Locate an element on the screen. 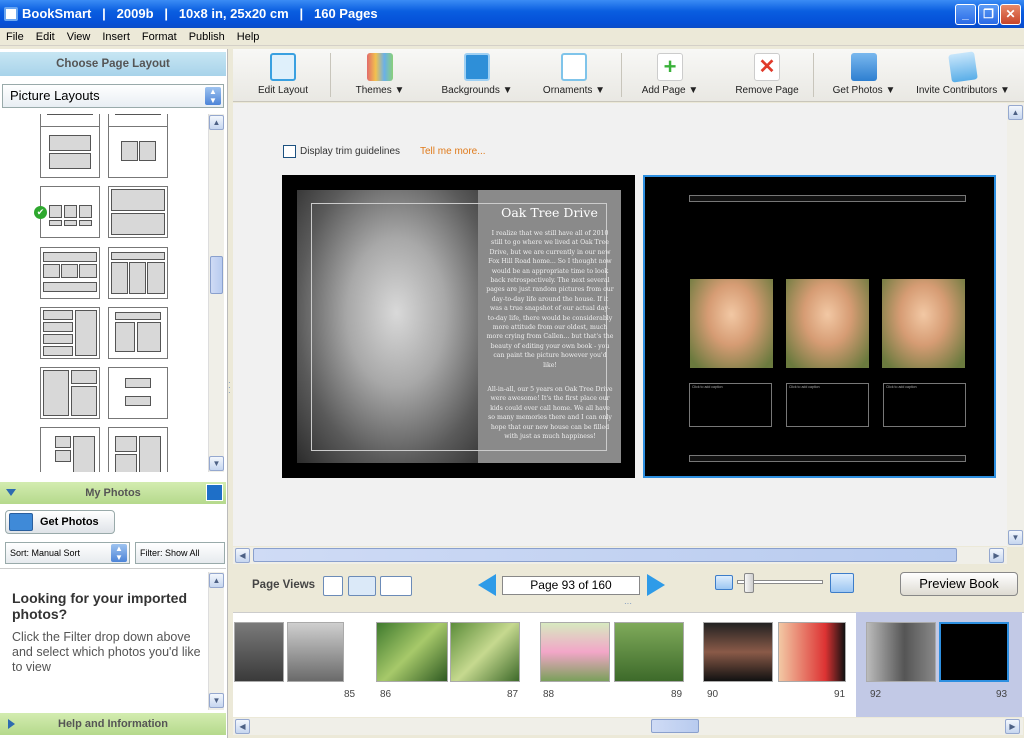 The width and height of the screenshot is (1024, 738). multi-page-view-icon is located at coordinates (396, 586).